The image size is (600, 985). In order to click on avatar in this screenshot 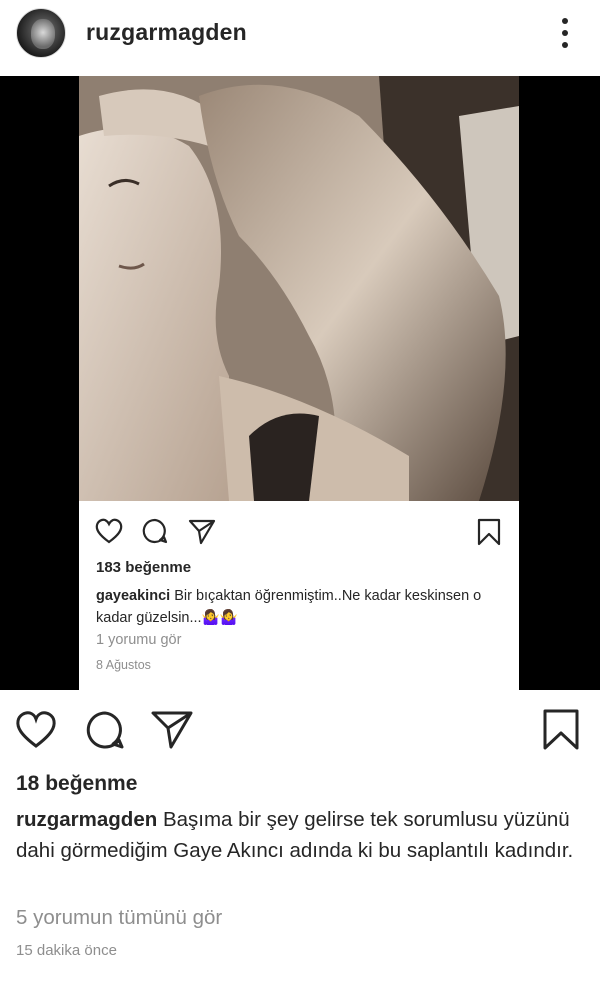, I will do `click(41, 33)`.